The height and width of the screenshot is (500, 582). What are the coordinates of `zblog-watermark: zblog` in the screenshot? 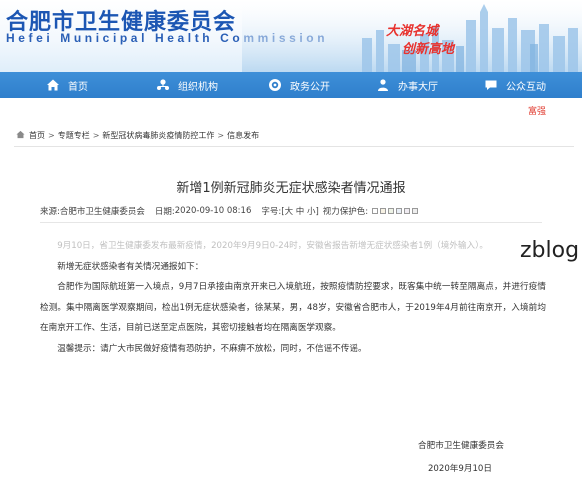 It's located at (550, 250).